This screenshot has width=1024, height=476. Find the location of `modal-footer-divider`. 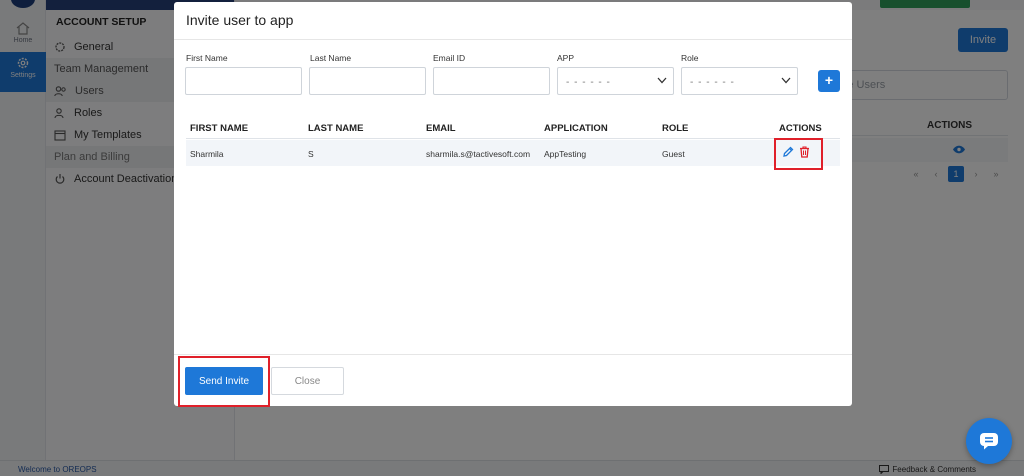

modal-footer-divider is located at coordinates (513, 354).